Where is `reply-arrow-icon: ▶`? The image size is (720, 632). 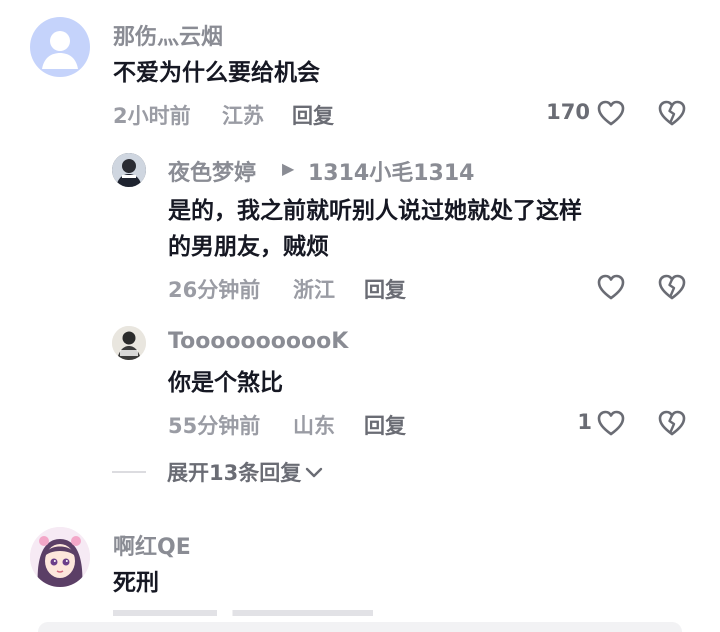
reply-arrow-icon: ▶ is located at coordinates (288, 168).